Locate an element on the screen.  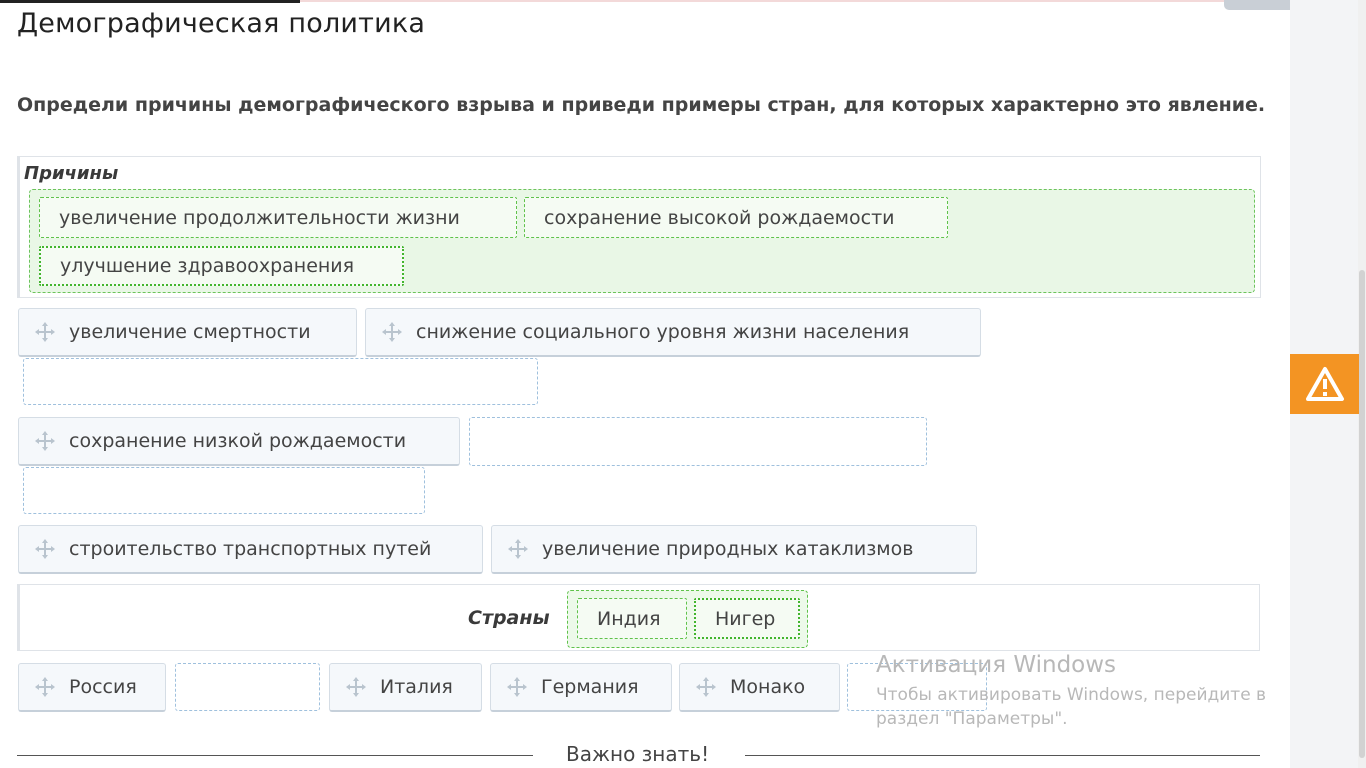
section-divider-left is located at coordinates (275, 755).